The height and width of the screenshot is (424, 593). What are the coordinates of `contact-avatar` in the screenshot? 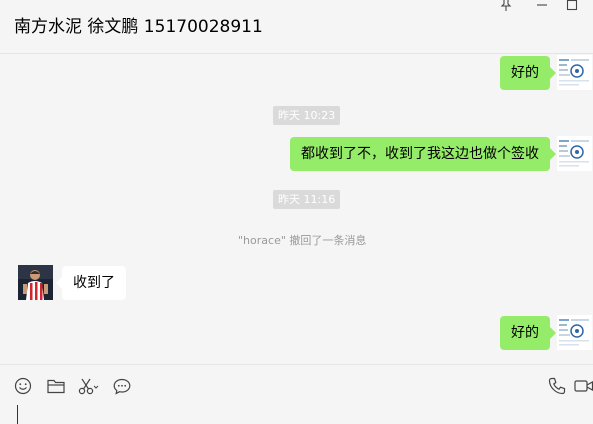 It's located at (35, 282).